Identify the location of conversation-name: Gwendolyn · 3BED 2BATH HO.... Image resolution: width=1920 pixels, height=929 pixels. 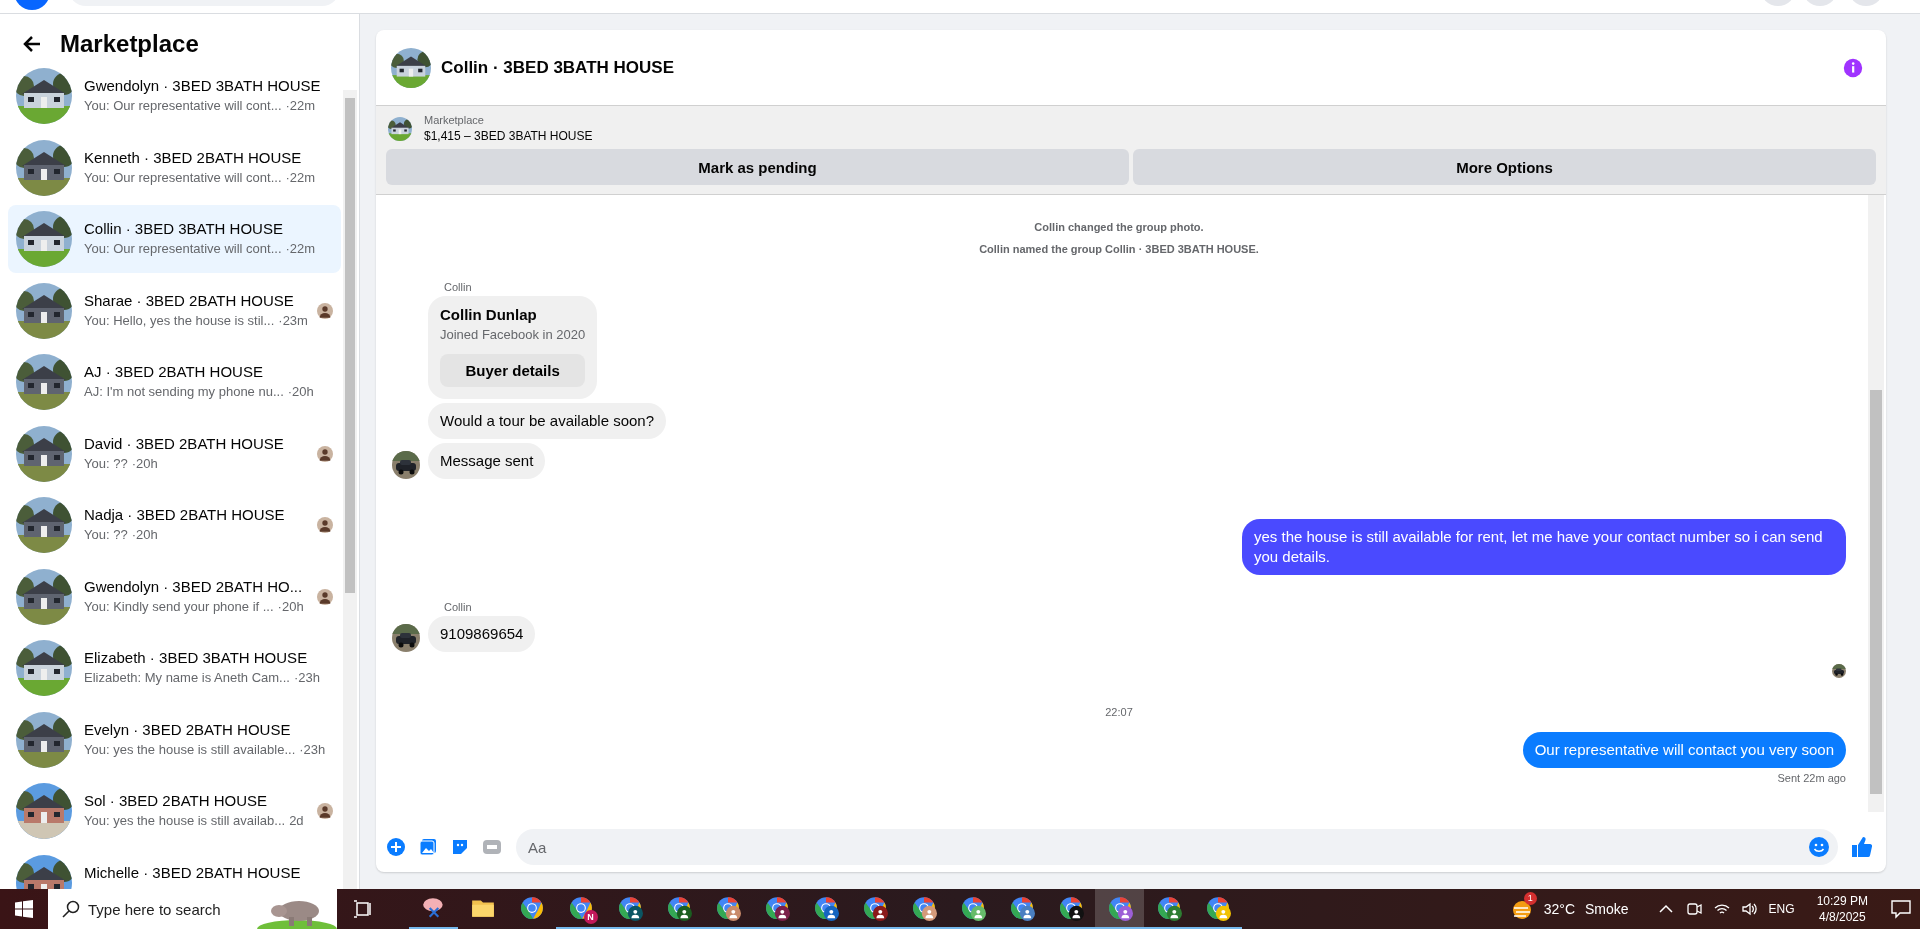
(194, 586).